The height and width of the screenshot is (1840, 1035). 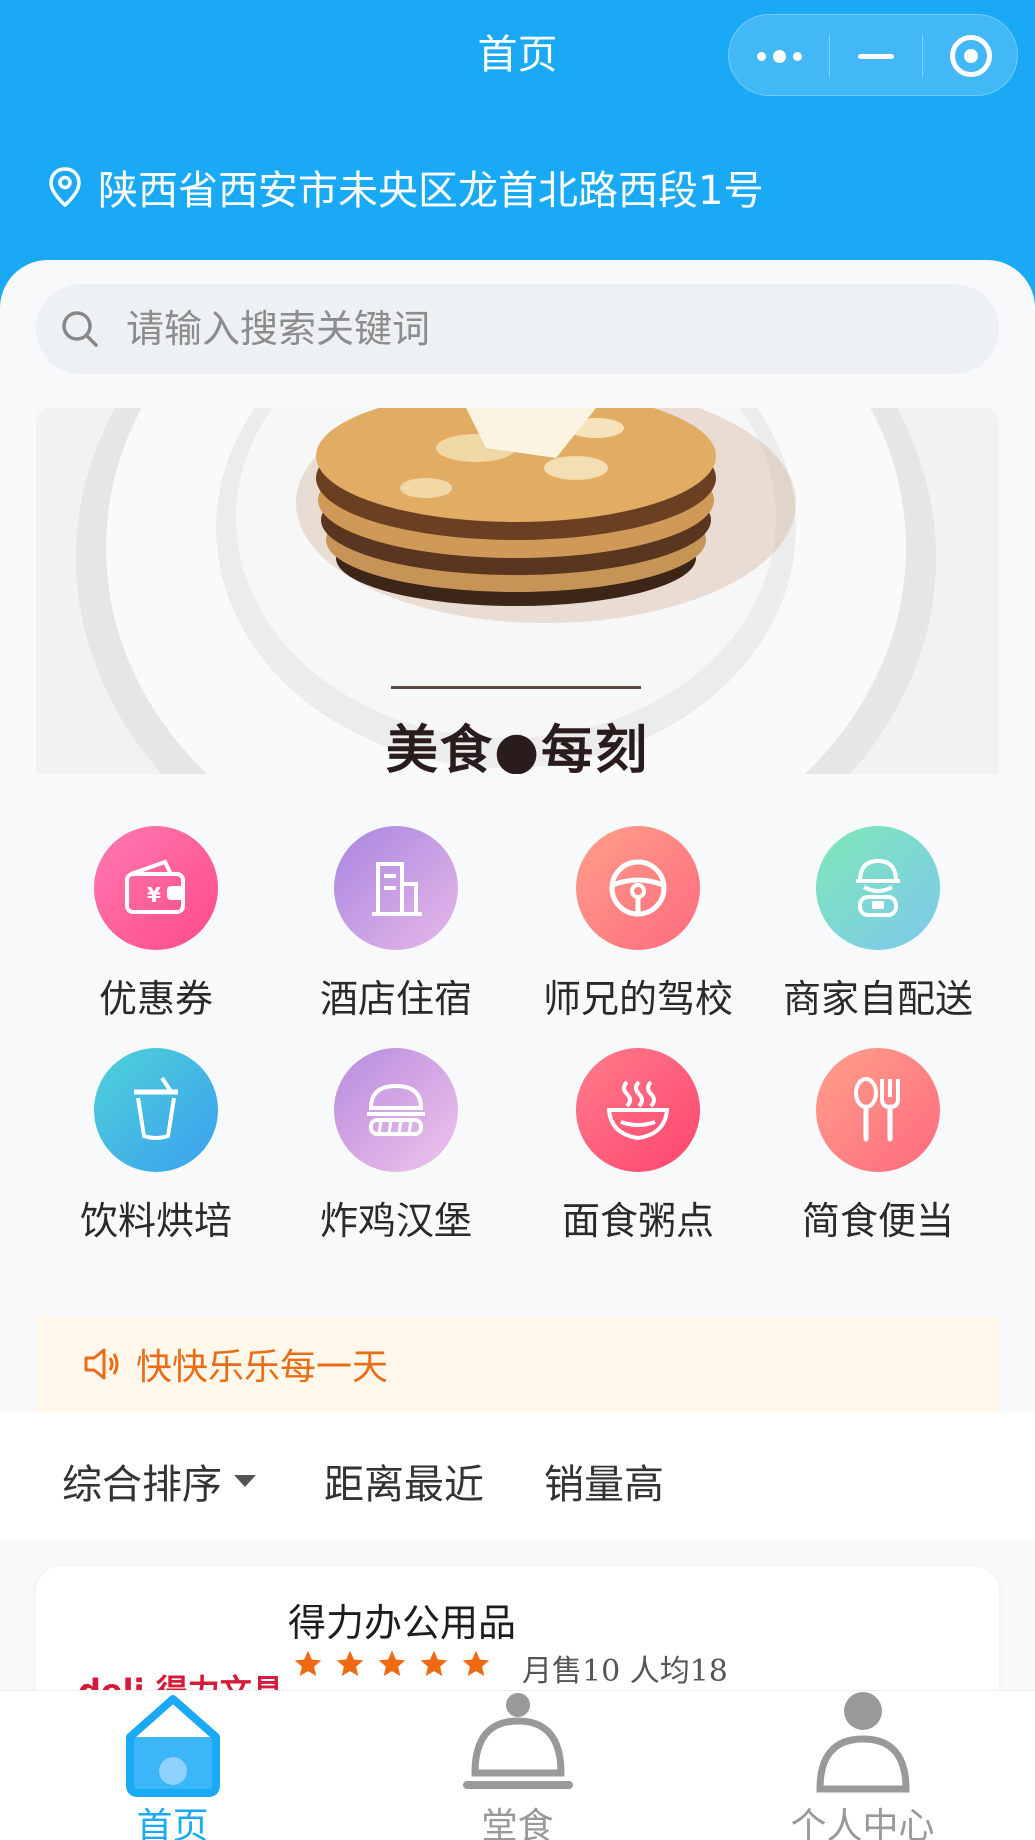 I want to click on mini-program-capsule, so click(x=873, y=55).